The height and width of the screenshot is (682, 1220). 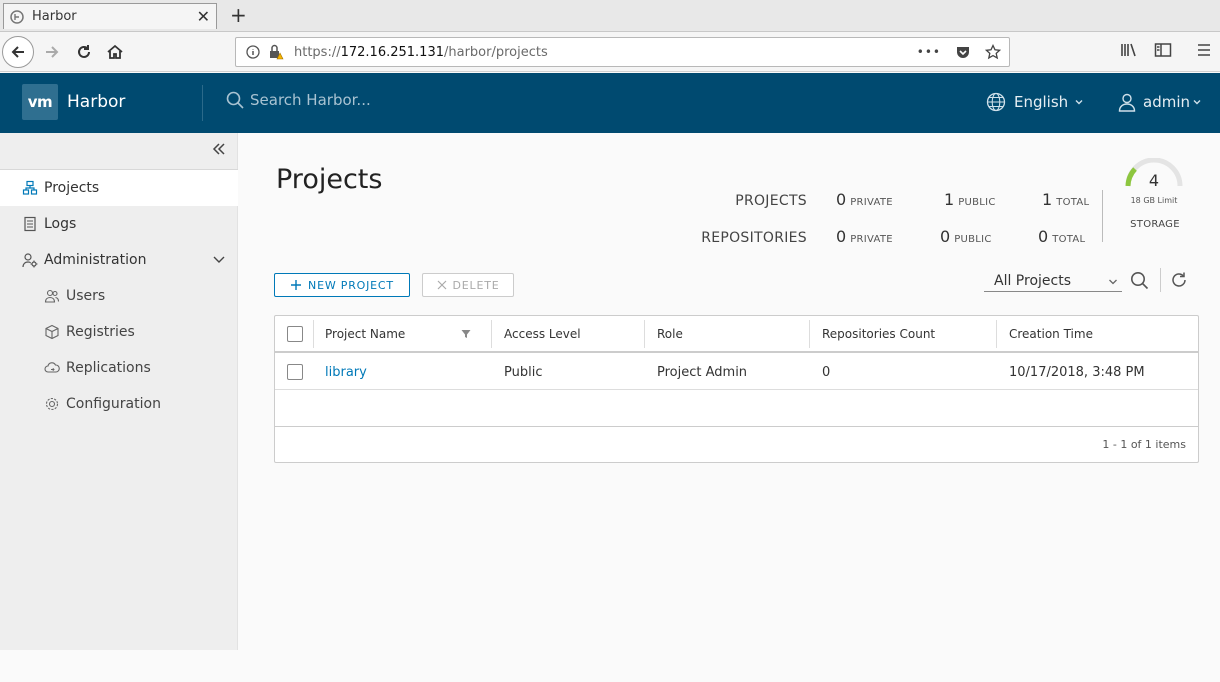 I want to click on forward-button, so click(x=52, y=52).